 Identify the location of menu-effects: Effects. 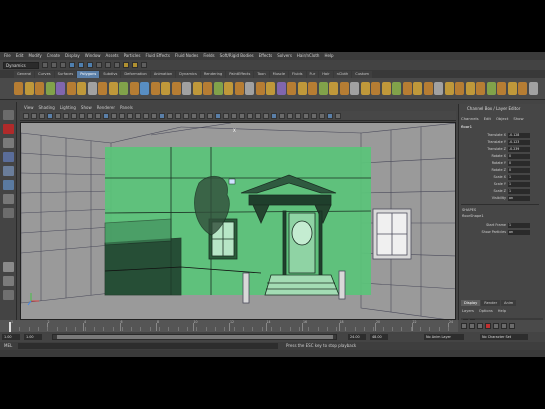
(266, 56).